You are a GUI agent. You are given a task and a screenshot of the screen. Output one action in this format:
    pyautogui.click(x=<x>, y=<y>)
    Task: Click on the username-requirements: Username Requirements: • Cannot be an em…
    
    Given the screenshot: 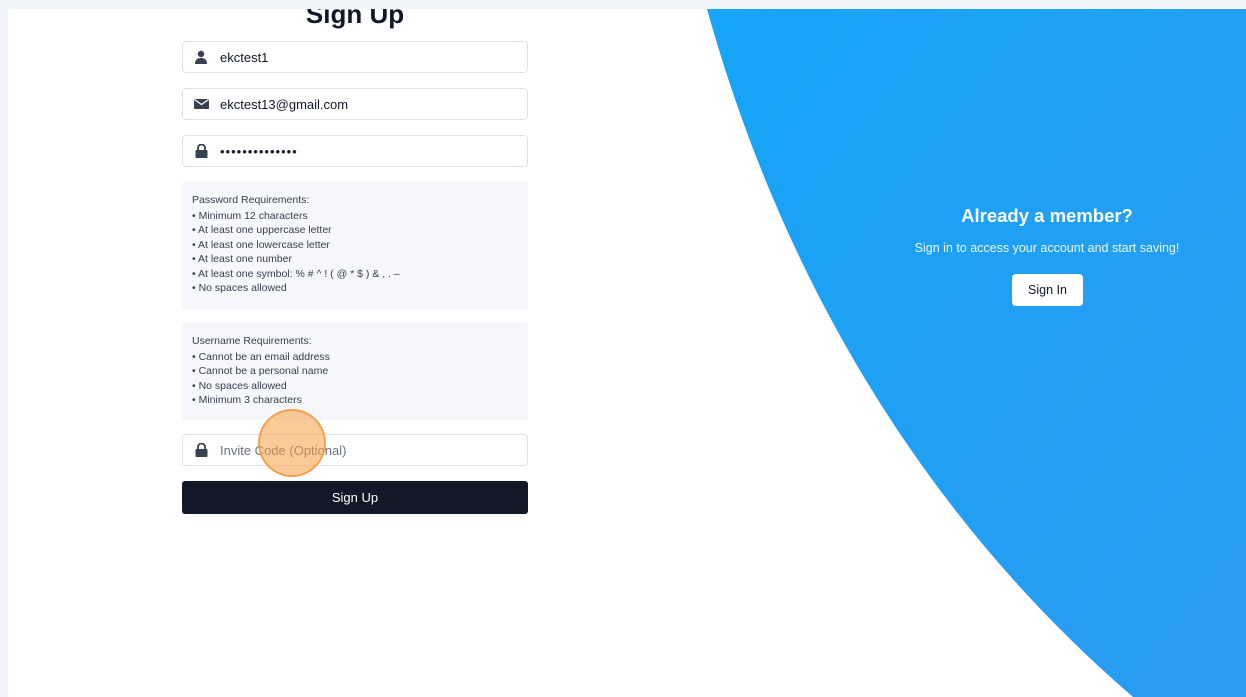 What is the action you would take?
    pyautogui.click(x=355, y=371)
    